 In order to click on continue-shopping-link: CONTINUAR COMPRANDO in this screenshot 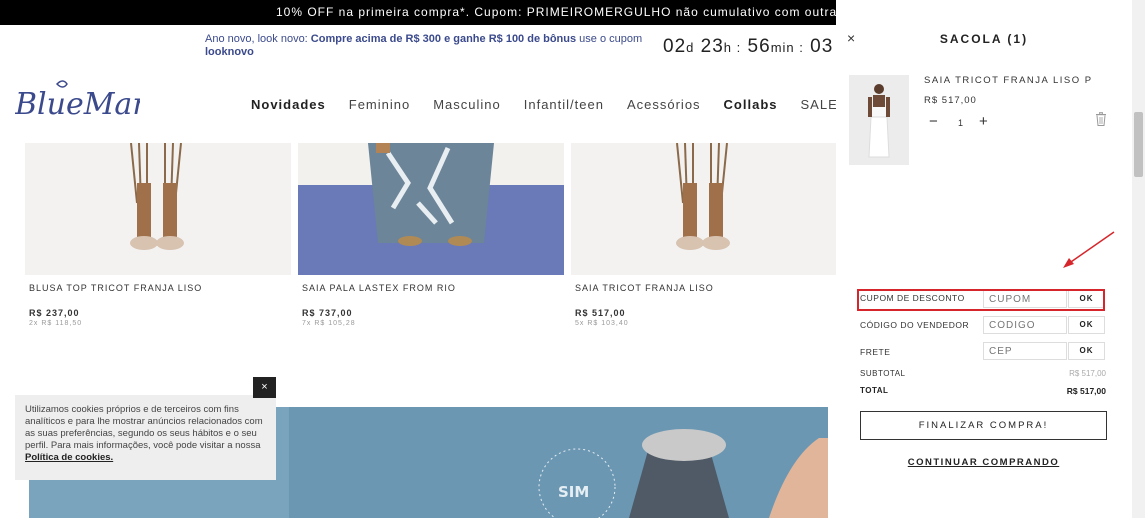, I will do `click(983, 462)`.